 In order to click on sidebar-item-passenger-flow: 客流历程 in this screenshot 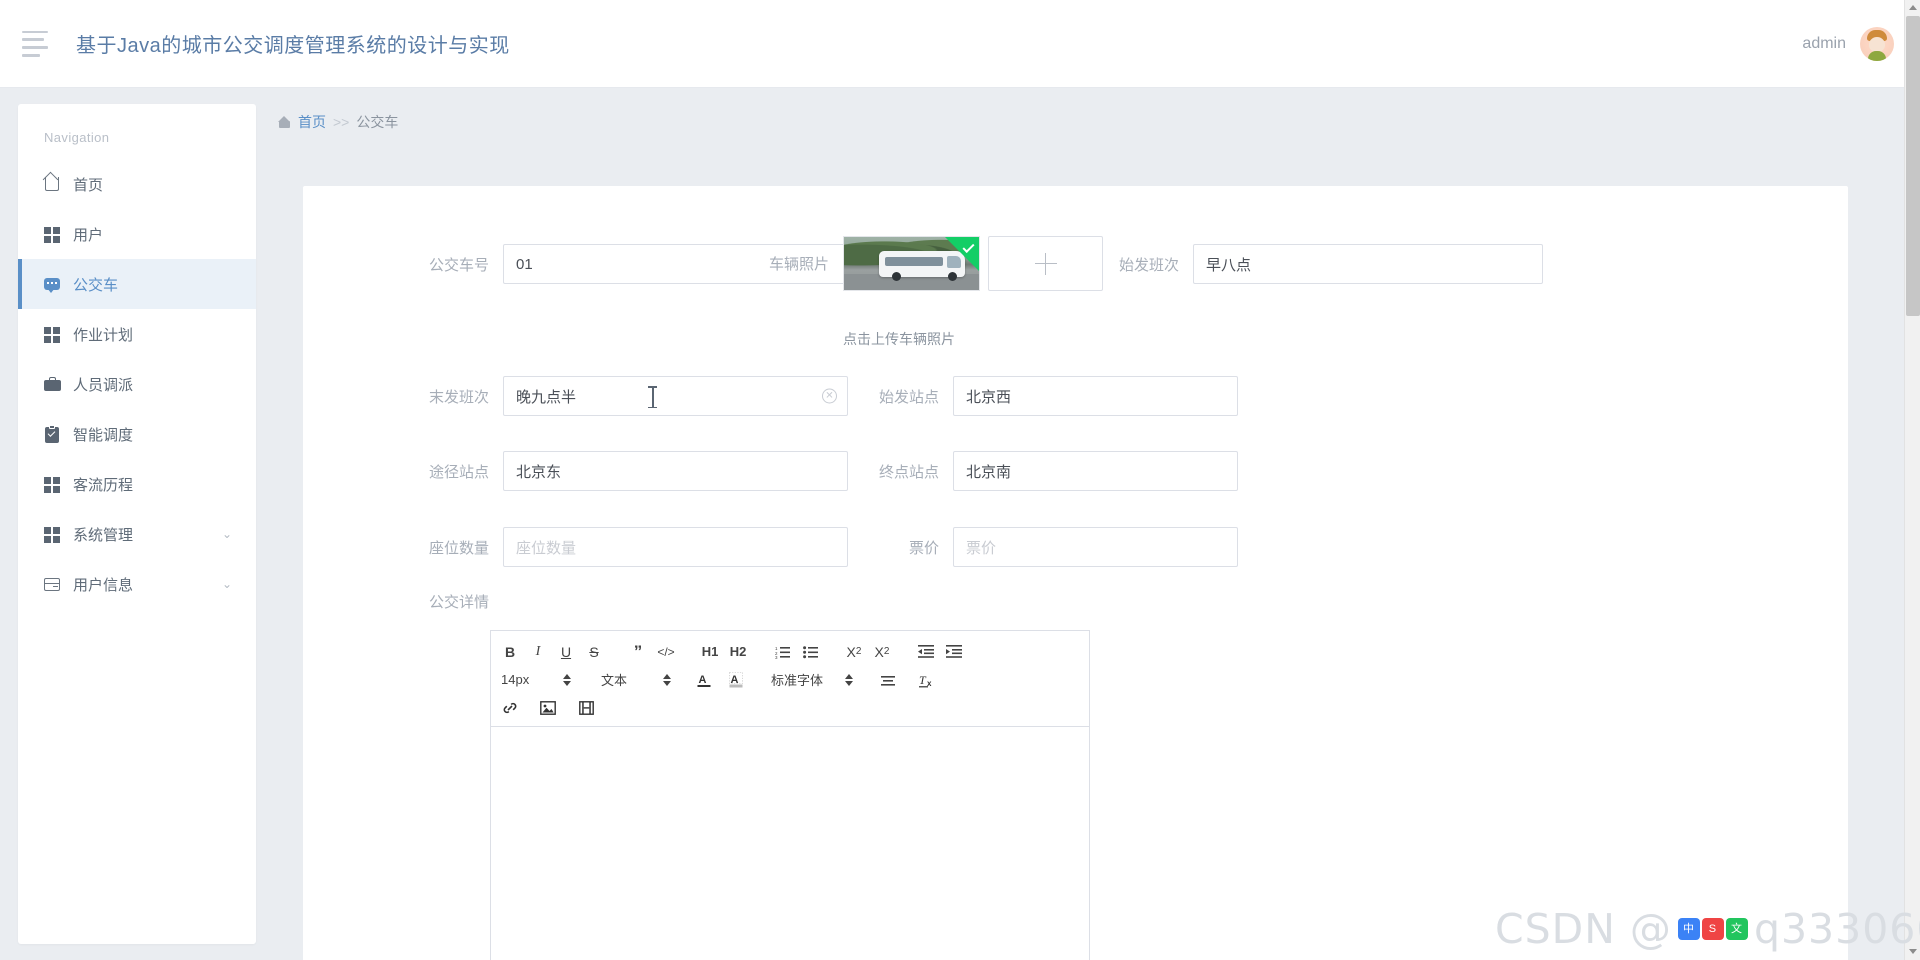, I will do `click(137, 484)`.